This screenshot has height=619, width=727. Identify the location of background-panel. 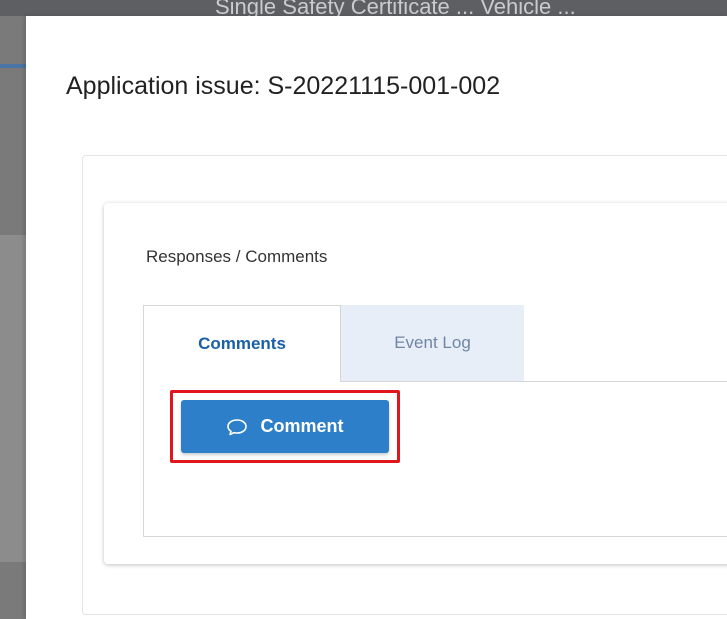
(13, 398).